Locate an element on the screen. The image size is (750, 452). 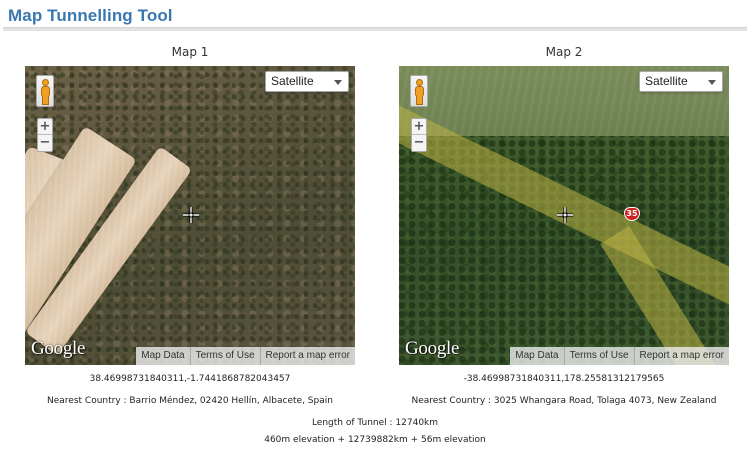
tunnel-length: Length of Tunnel : 12740km is located at coordinates (375, 423).